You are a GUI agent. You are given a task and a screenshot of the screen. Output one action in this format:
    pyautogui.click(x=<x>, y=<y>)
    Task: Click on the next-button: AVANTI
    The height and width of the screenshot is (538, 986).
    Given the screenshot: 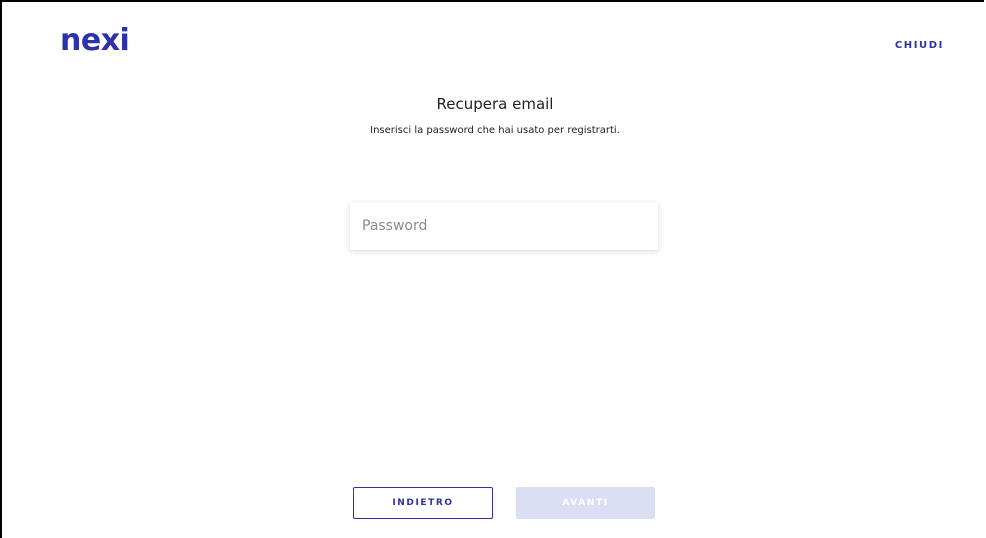 What is the action you would take?
    pyautogui.click(x=585, y=503)
    